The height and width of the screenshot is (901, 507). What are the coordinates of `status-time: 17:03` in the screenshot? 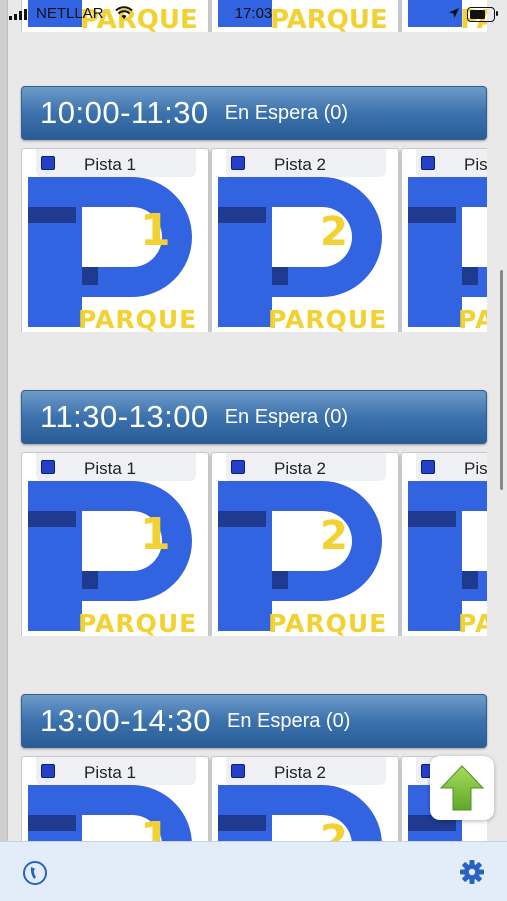 It's located at (253, 13).